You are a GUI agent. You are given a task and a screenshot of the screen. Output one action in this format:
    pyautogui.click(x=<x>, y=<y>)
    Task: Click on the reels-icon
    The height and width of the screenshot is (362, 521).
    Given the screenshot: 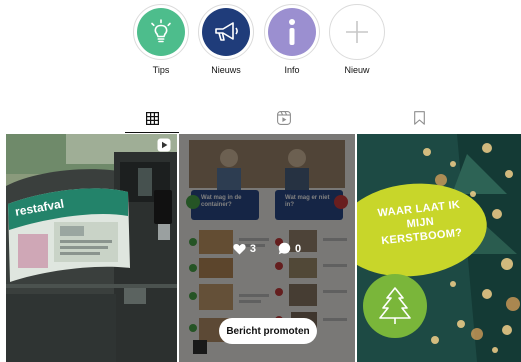 What is the action you would take?
    pyautogui.click(x=284, y=118)
    